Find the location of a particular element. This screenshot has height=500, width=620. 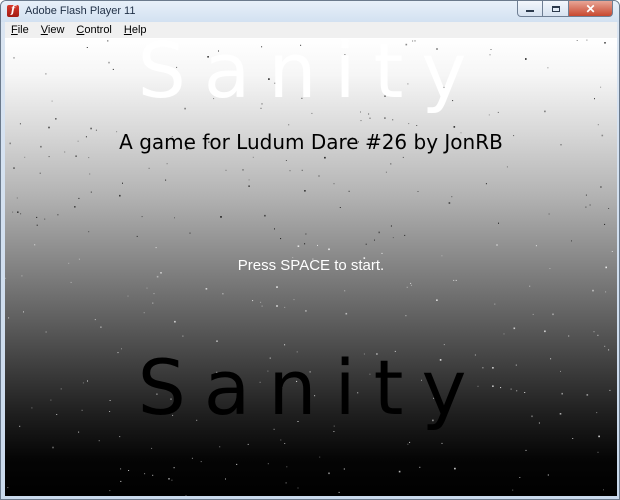

menu-help-label: elp is located at coordinates (139, 30).